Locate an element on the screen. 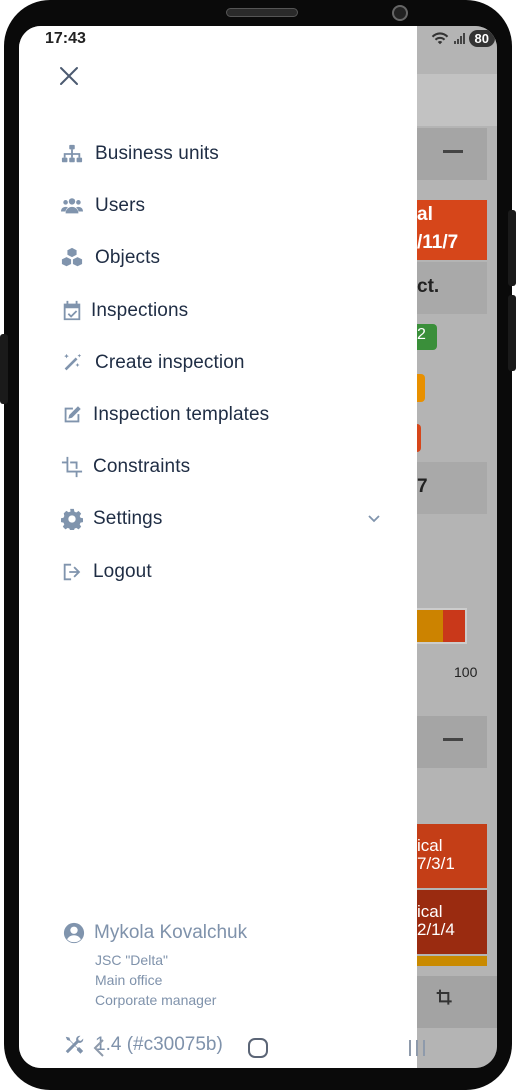 This screenshot has width=516, height=1090. bg-card: 7 is located at coordinates (452, 488).